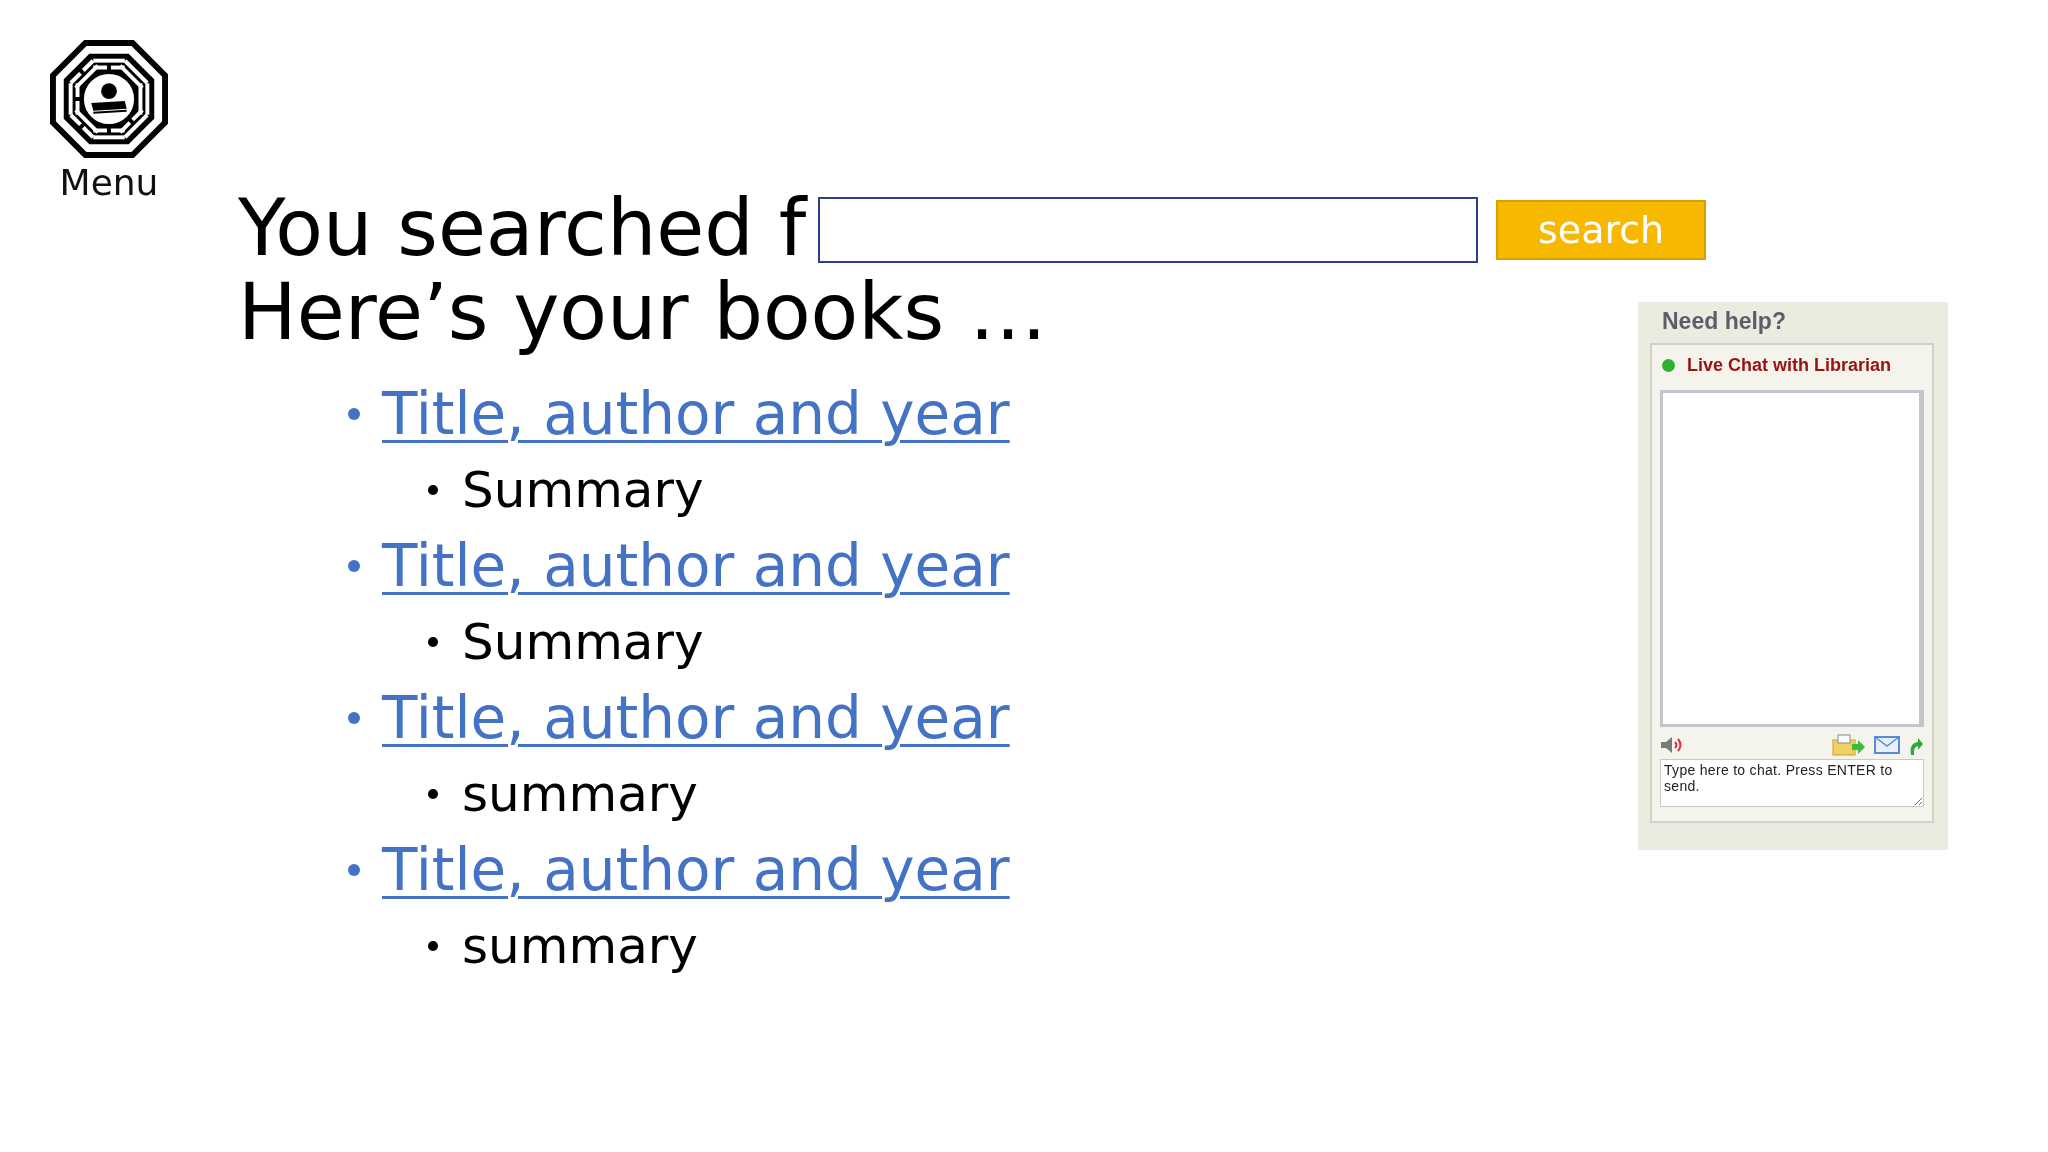  What do you see at coordinates (1849, 745) in the screenshot?
I see `folder-arrow-icon` at bounding box center [1849, 745].